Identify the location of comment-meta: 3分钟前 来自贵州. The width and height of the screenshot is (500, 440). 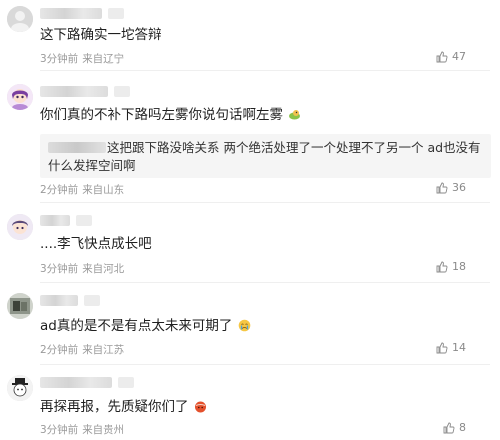
(82, 429).